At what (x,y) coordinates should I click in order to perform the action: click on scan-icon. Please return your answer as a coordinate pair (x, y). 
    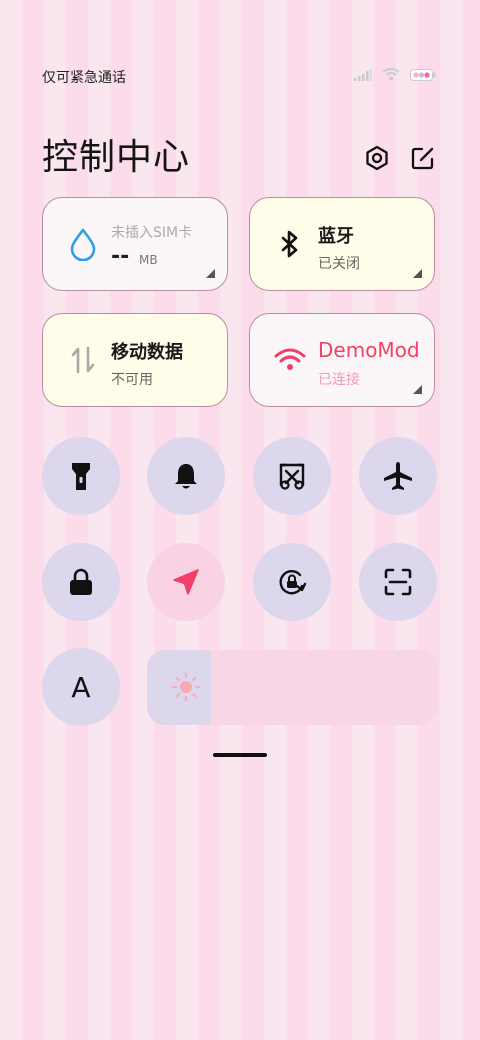
    Looking at the image, I should click on (398, 582).